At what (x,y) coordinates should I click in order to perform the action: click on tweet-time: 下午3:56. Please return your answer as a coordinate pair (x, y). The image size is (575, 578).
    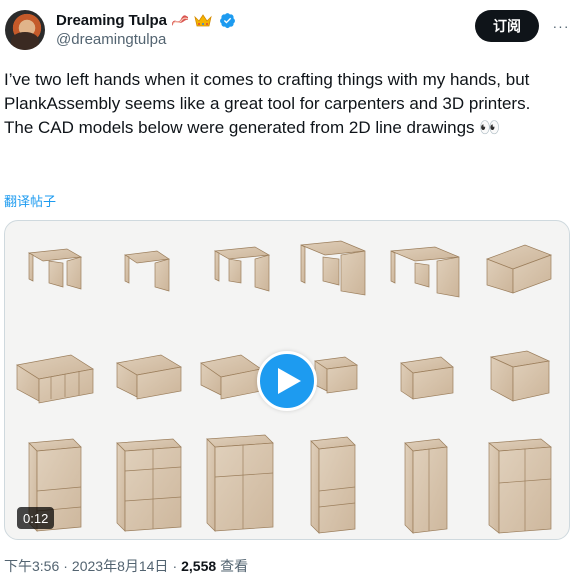
    Looking at the image, I should click on (31, 566).